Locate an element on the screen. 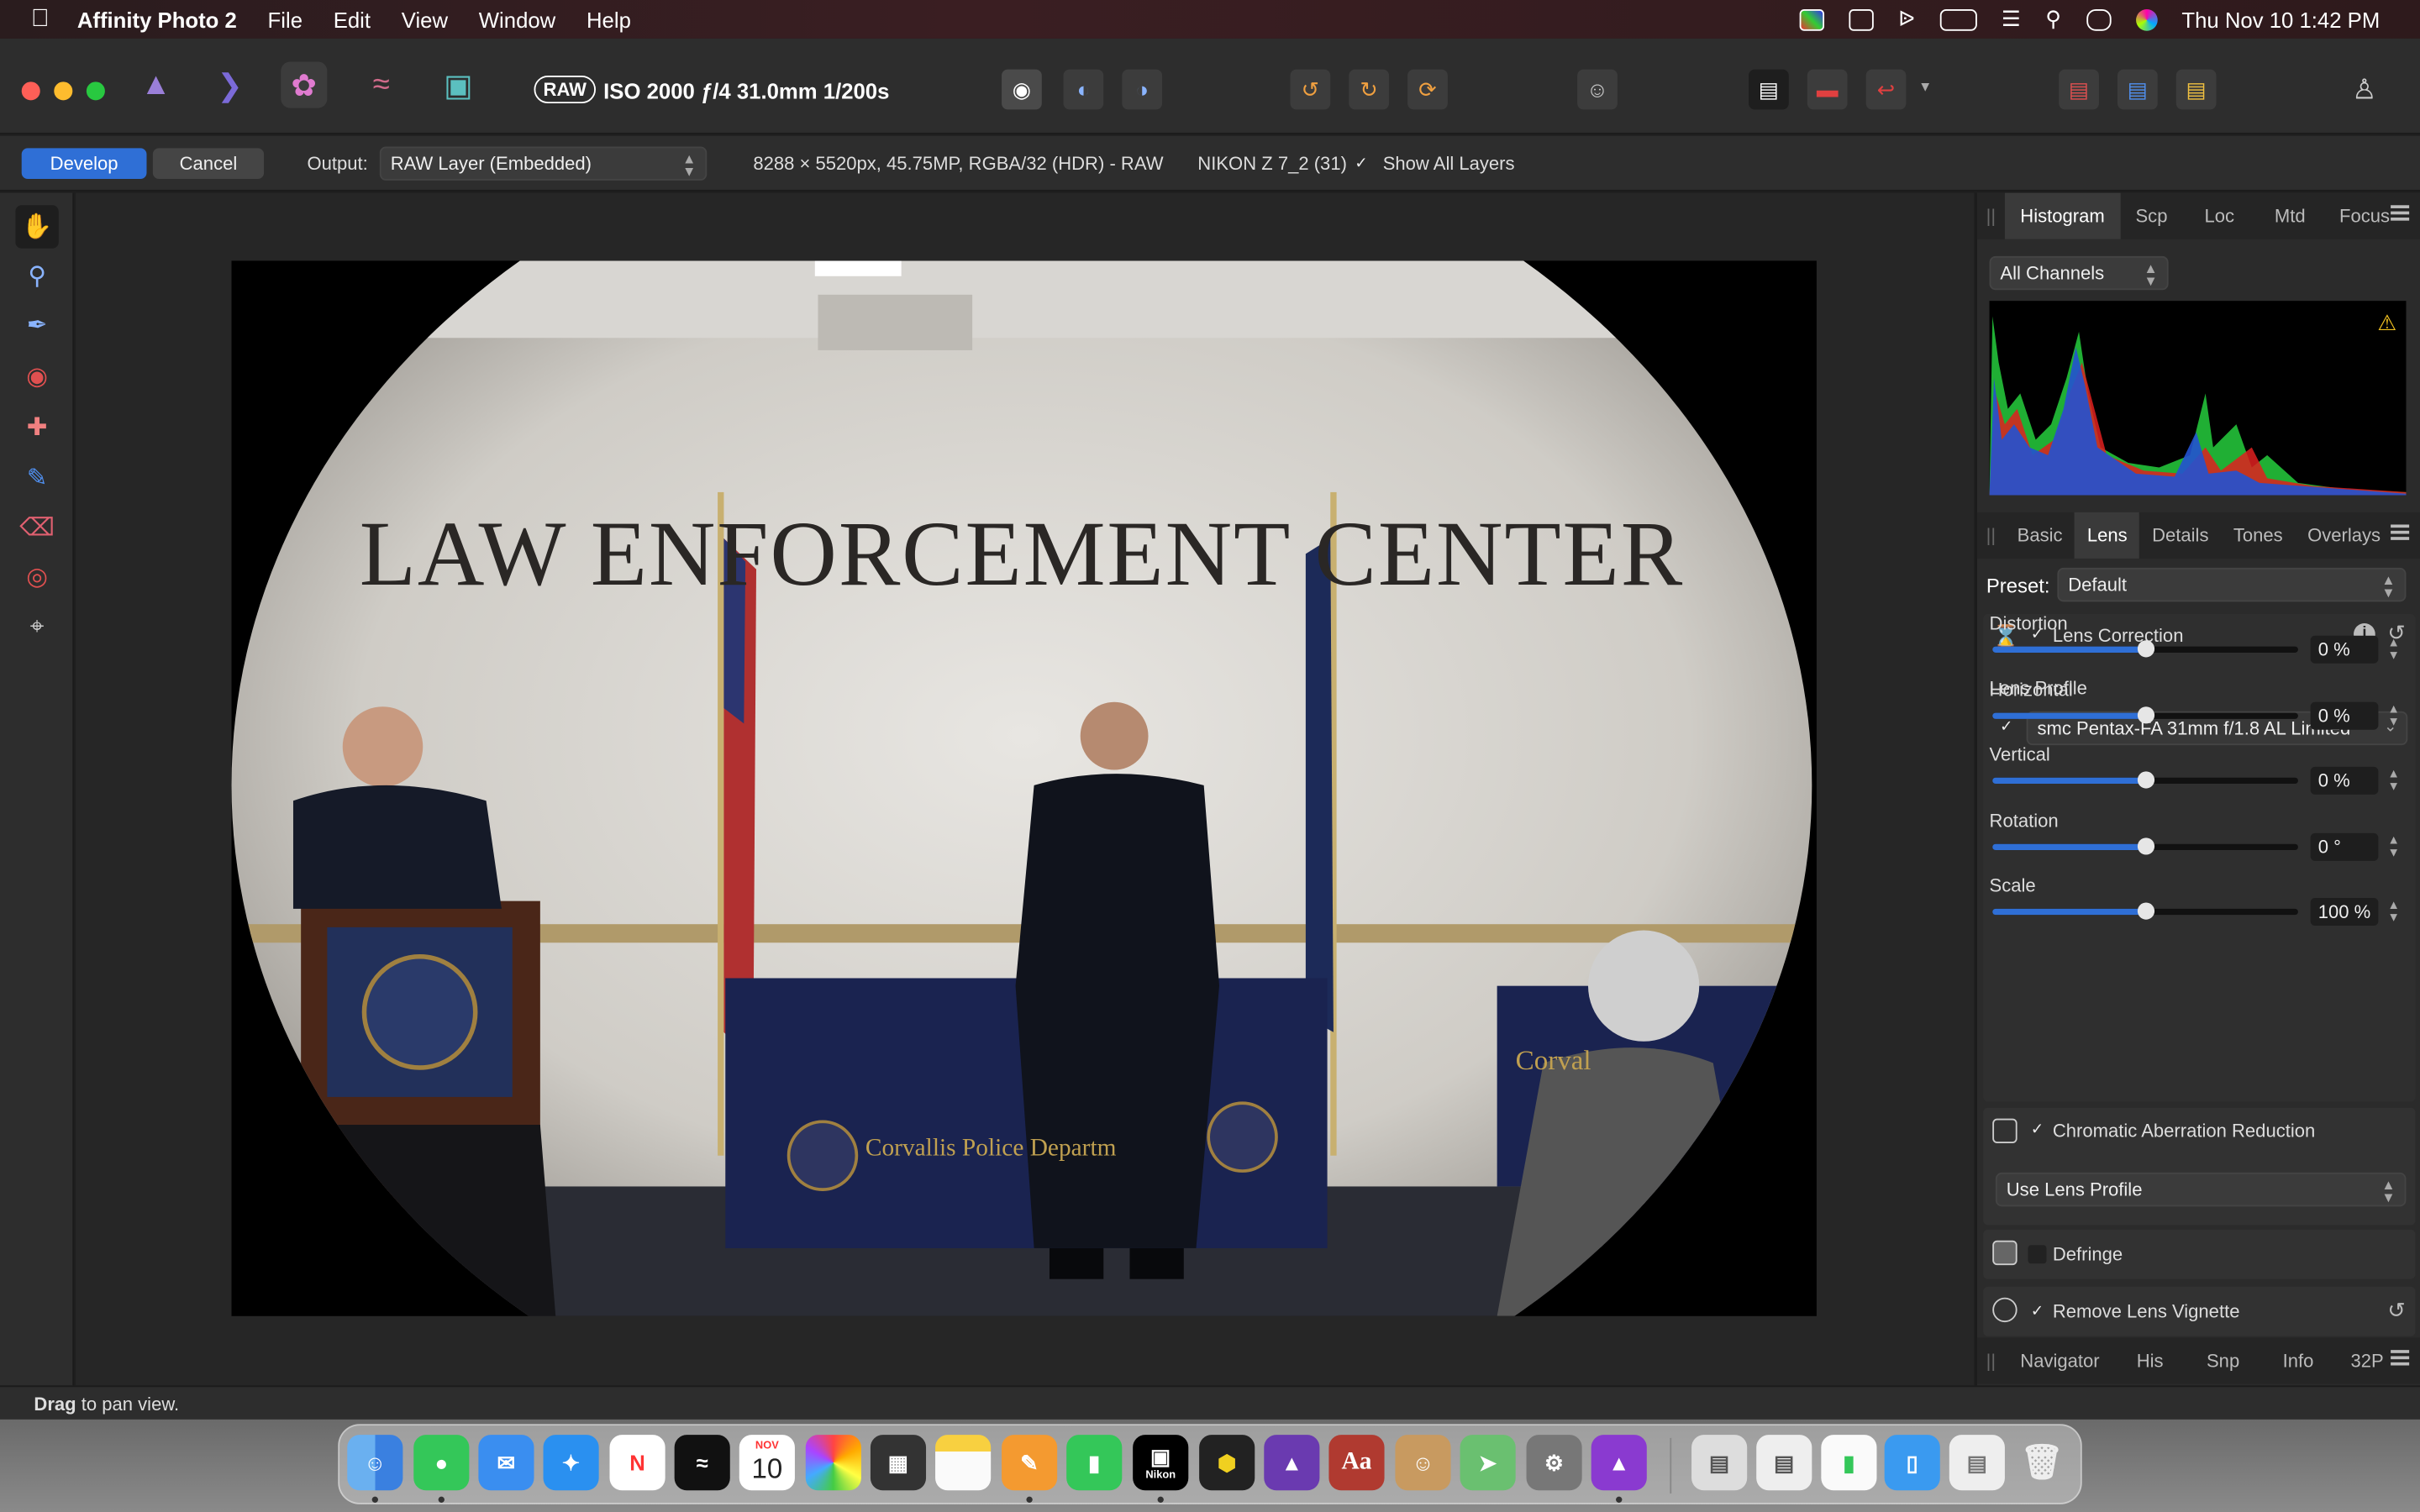  channels-select: All Channels ▲ ▼ is located at coordinates (2079, 273).